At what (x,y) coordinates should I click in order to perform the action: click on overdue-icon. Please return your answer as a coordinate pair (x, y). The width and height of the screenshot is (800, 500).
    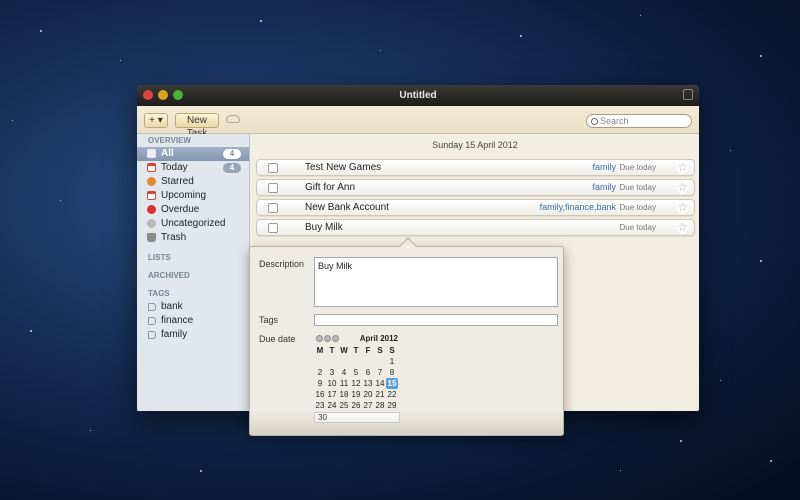
    Looking at the image, I should click on (151, 209).